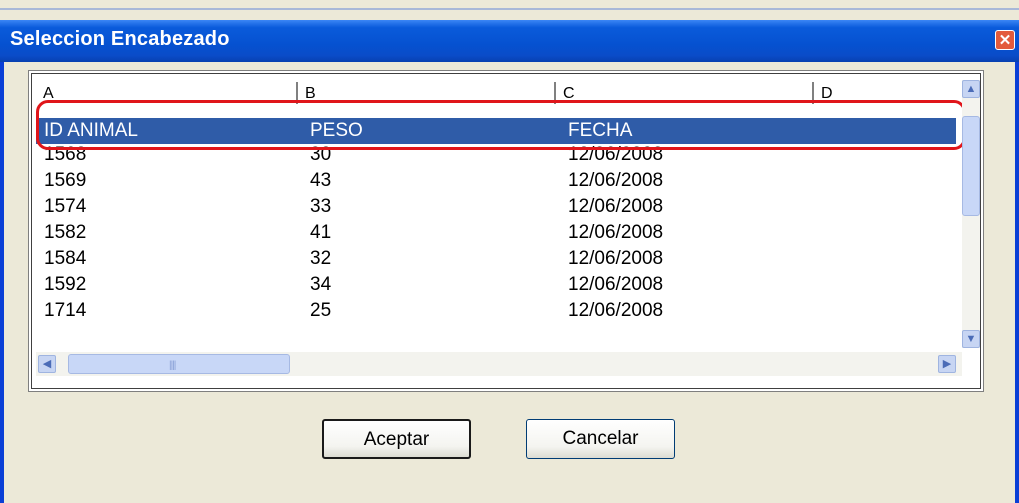 The image size is (1019, 503). Describe the element at coordinates (321, 310) in the screenshot. I see `cell: 25` at that location.